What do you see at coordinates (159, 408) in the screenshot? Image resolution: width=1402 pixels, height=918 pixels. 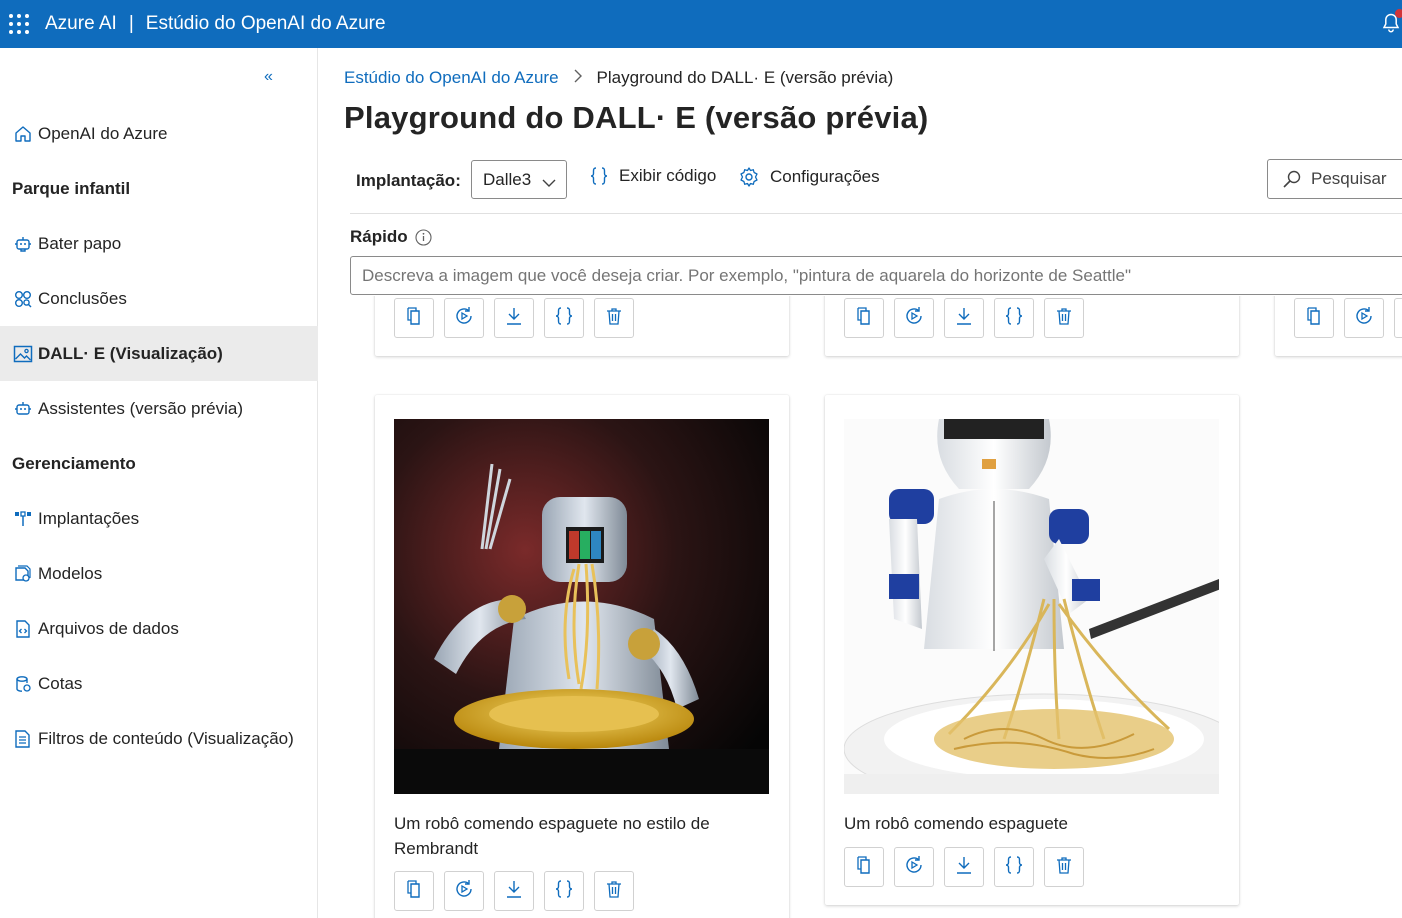 I see `sidebar-item-assistants: Assistentes (versão prévia)` at bounding box center [159, 408].